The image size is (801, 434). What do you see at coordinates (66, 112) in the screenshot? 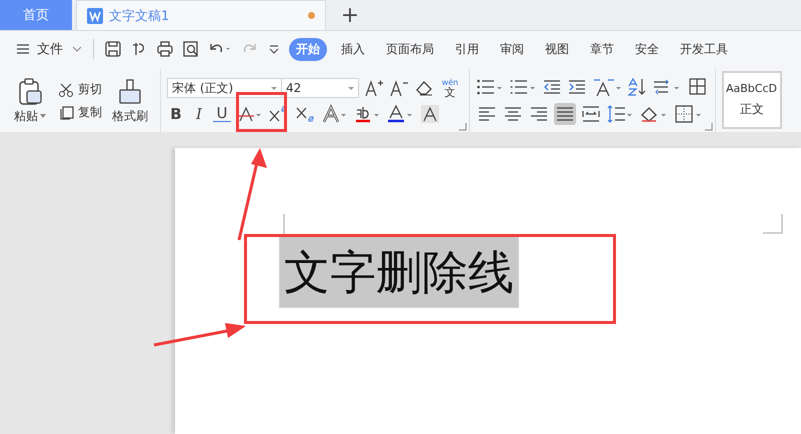
I see `copy-icon` at bounding box center [66, 112].